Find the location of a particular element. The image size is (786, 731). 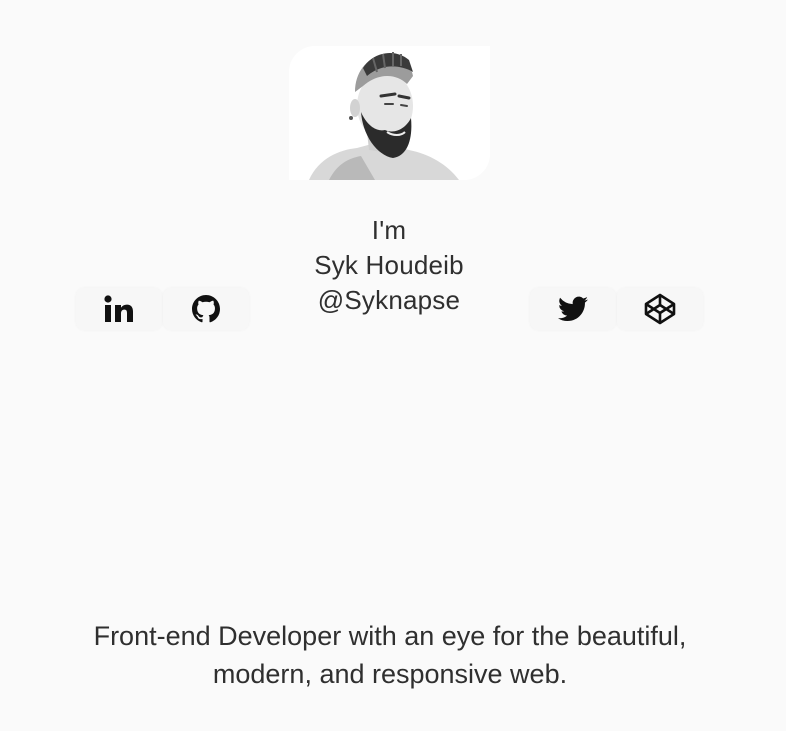

profile-photo-image is located at coordinates (389, 113).